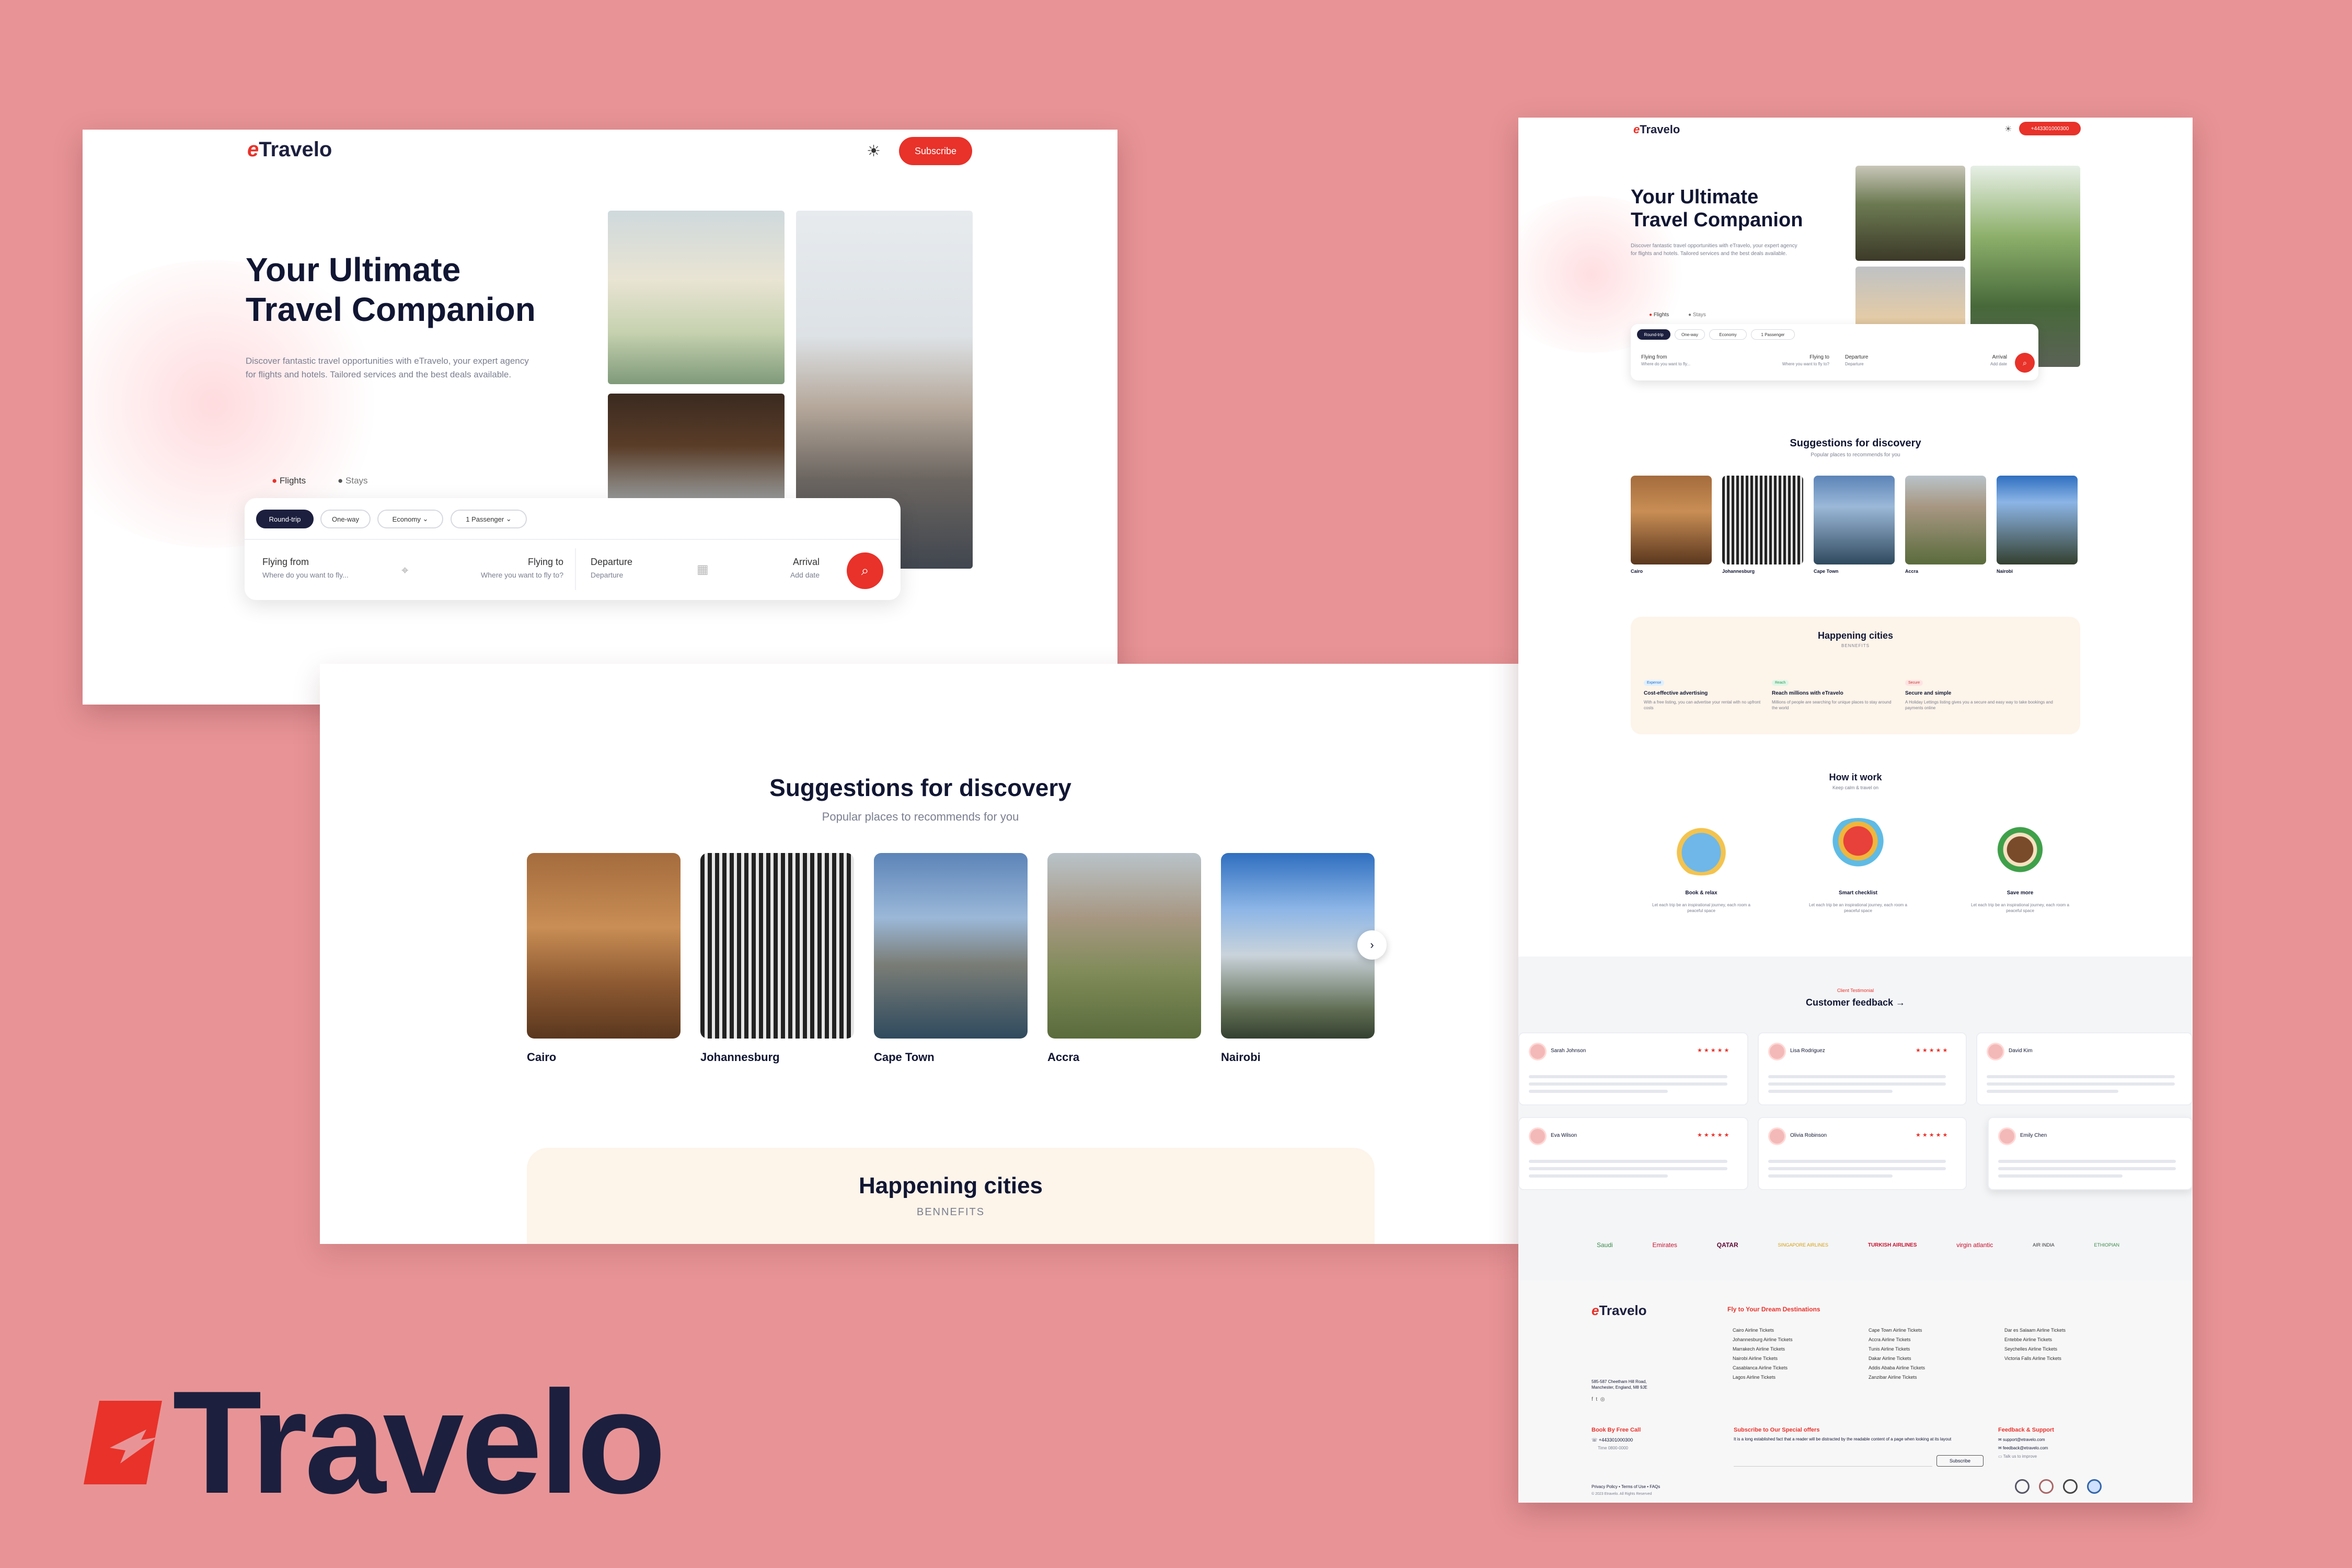 This screenshot has height=1568, width=2352. I want to click on divider, so click(575, 569).